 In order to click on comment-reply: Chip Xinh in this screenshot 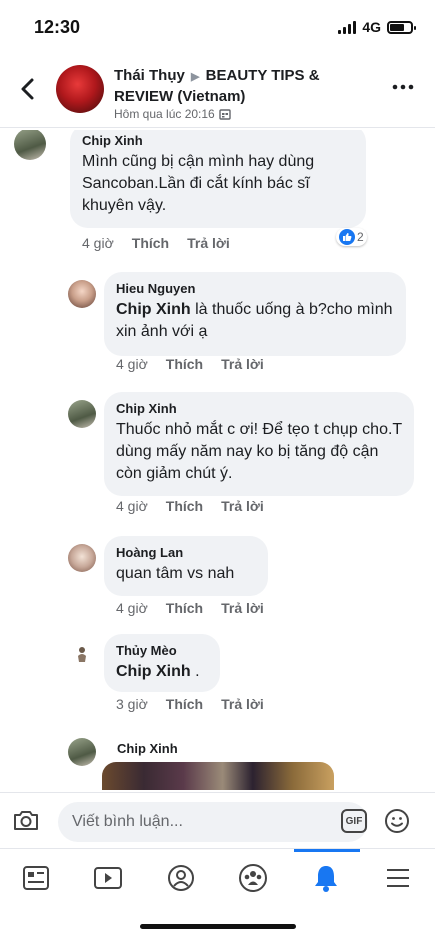, I will do `click(217, 762)`.